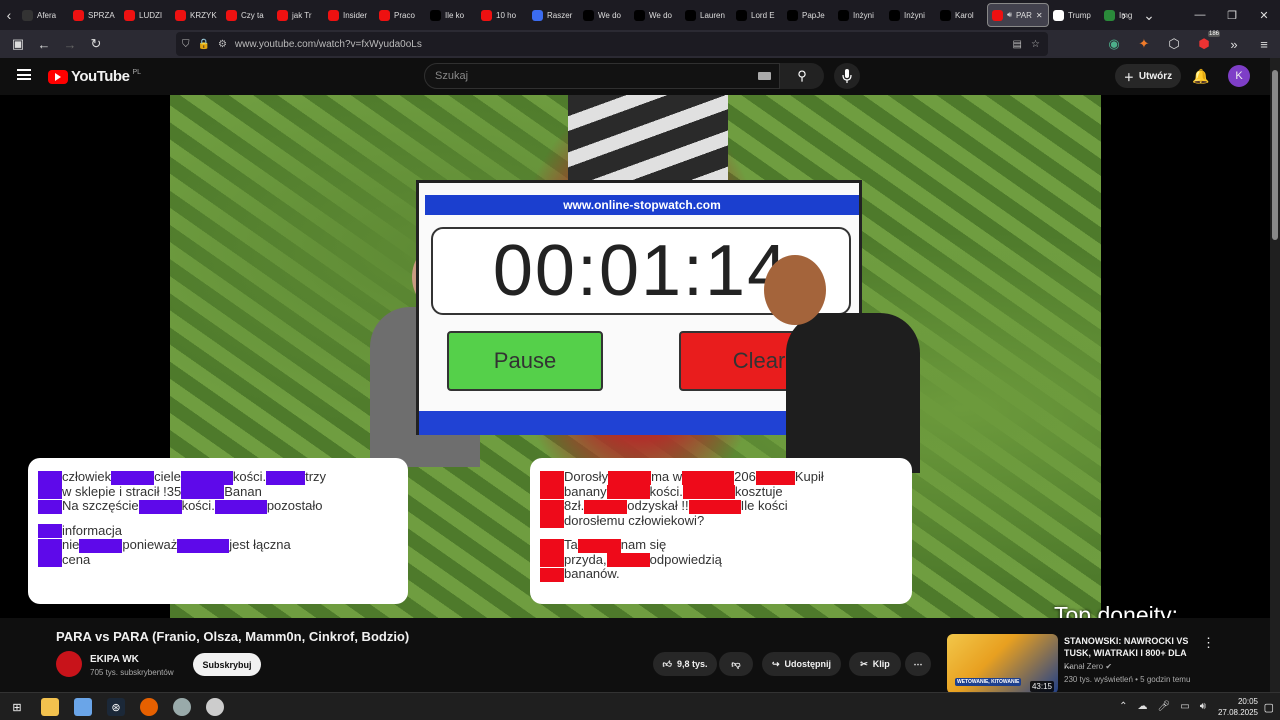  I want to click on account-avatar: K, so click(1239, 76).